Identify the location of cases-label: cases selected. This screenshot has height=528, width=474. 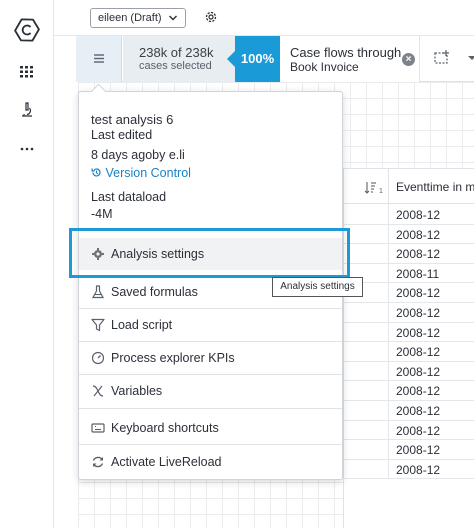
(175, 66).